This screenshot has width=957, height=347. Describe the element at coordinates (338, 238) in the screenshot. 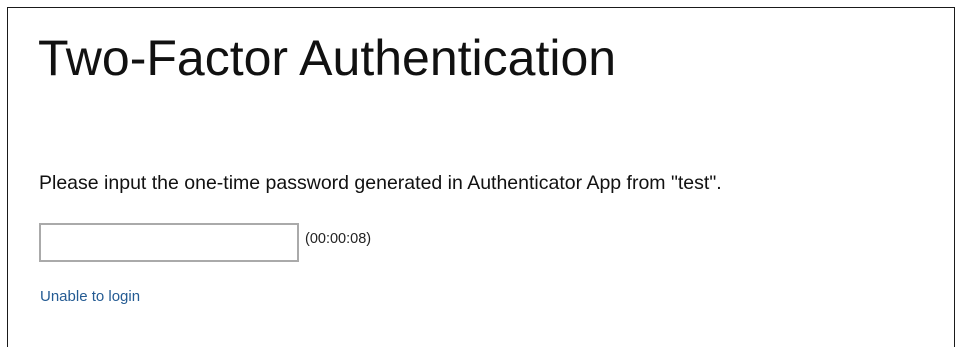

I see `otp-timer: (00:00:08)` at that location.